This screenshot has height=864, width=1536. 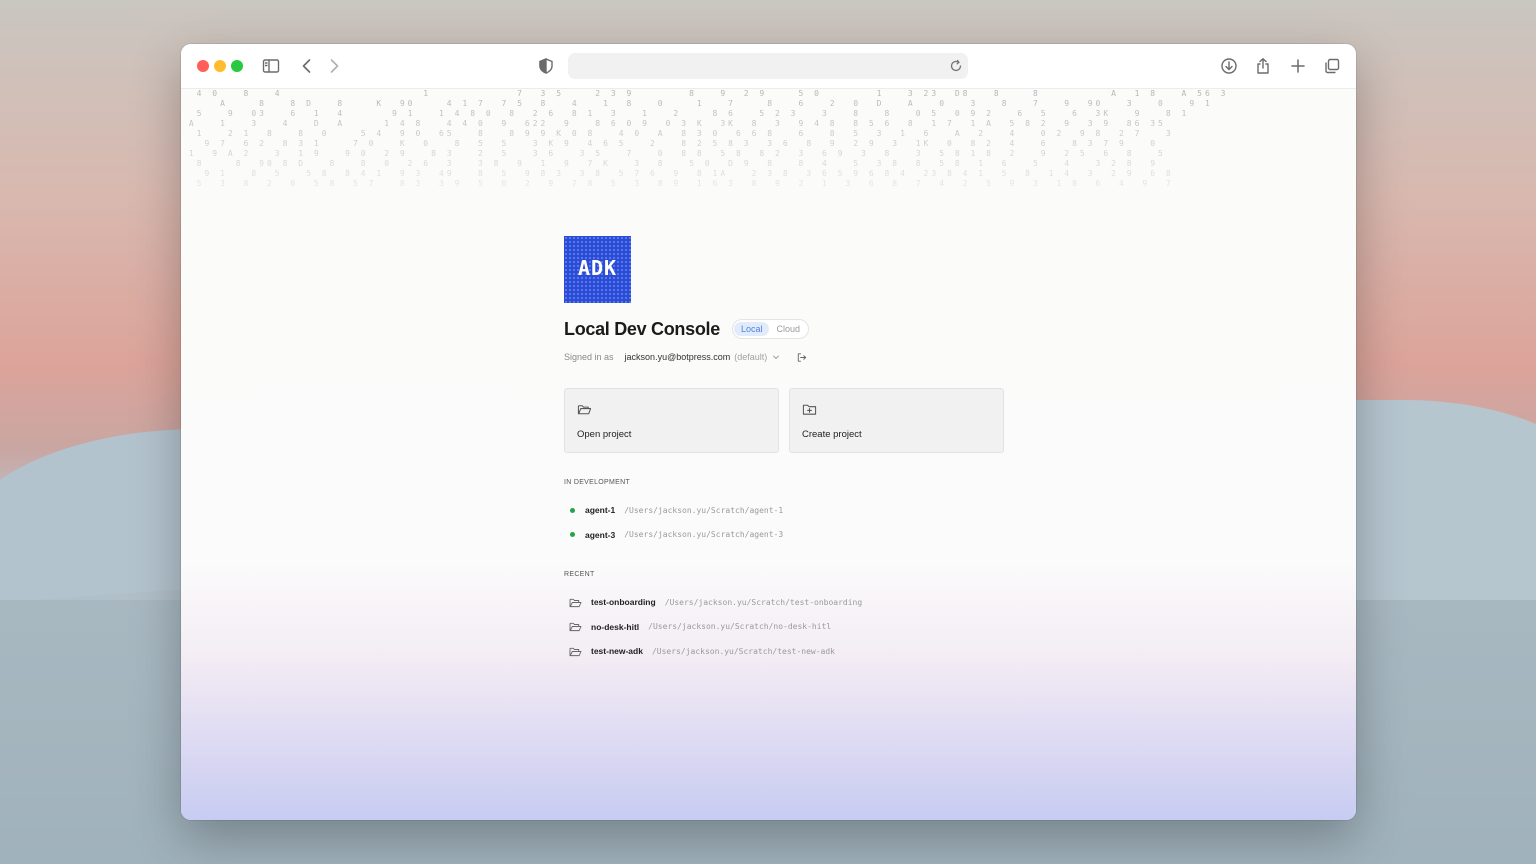 What do you see at coordinates (760, 67) in the screenshot?
I see `url-input` at bounding box center [760, 67].